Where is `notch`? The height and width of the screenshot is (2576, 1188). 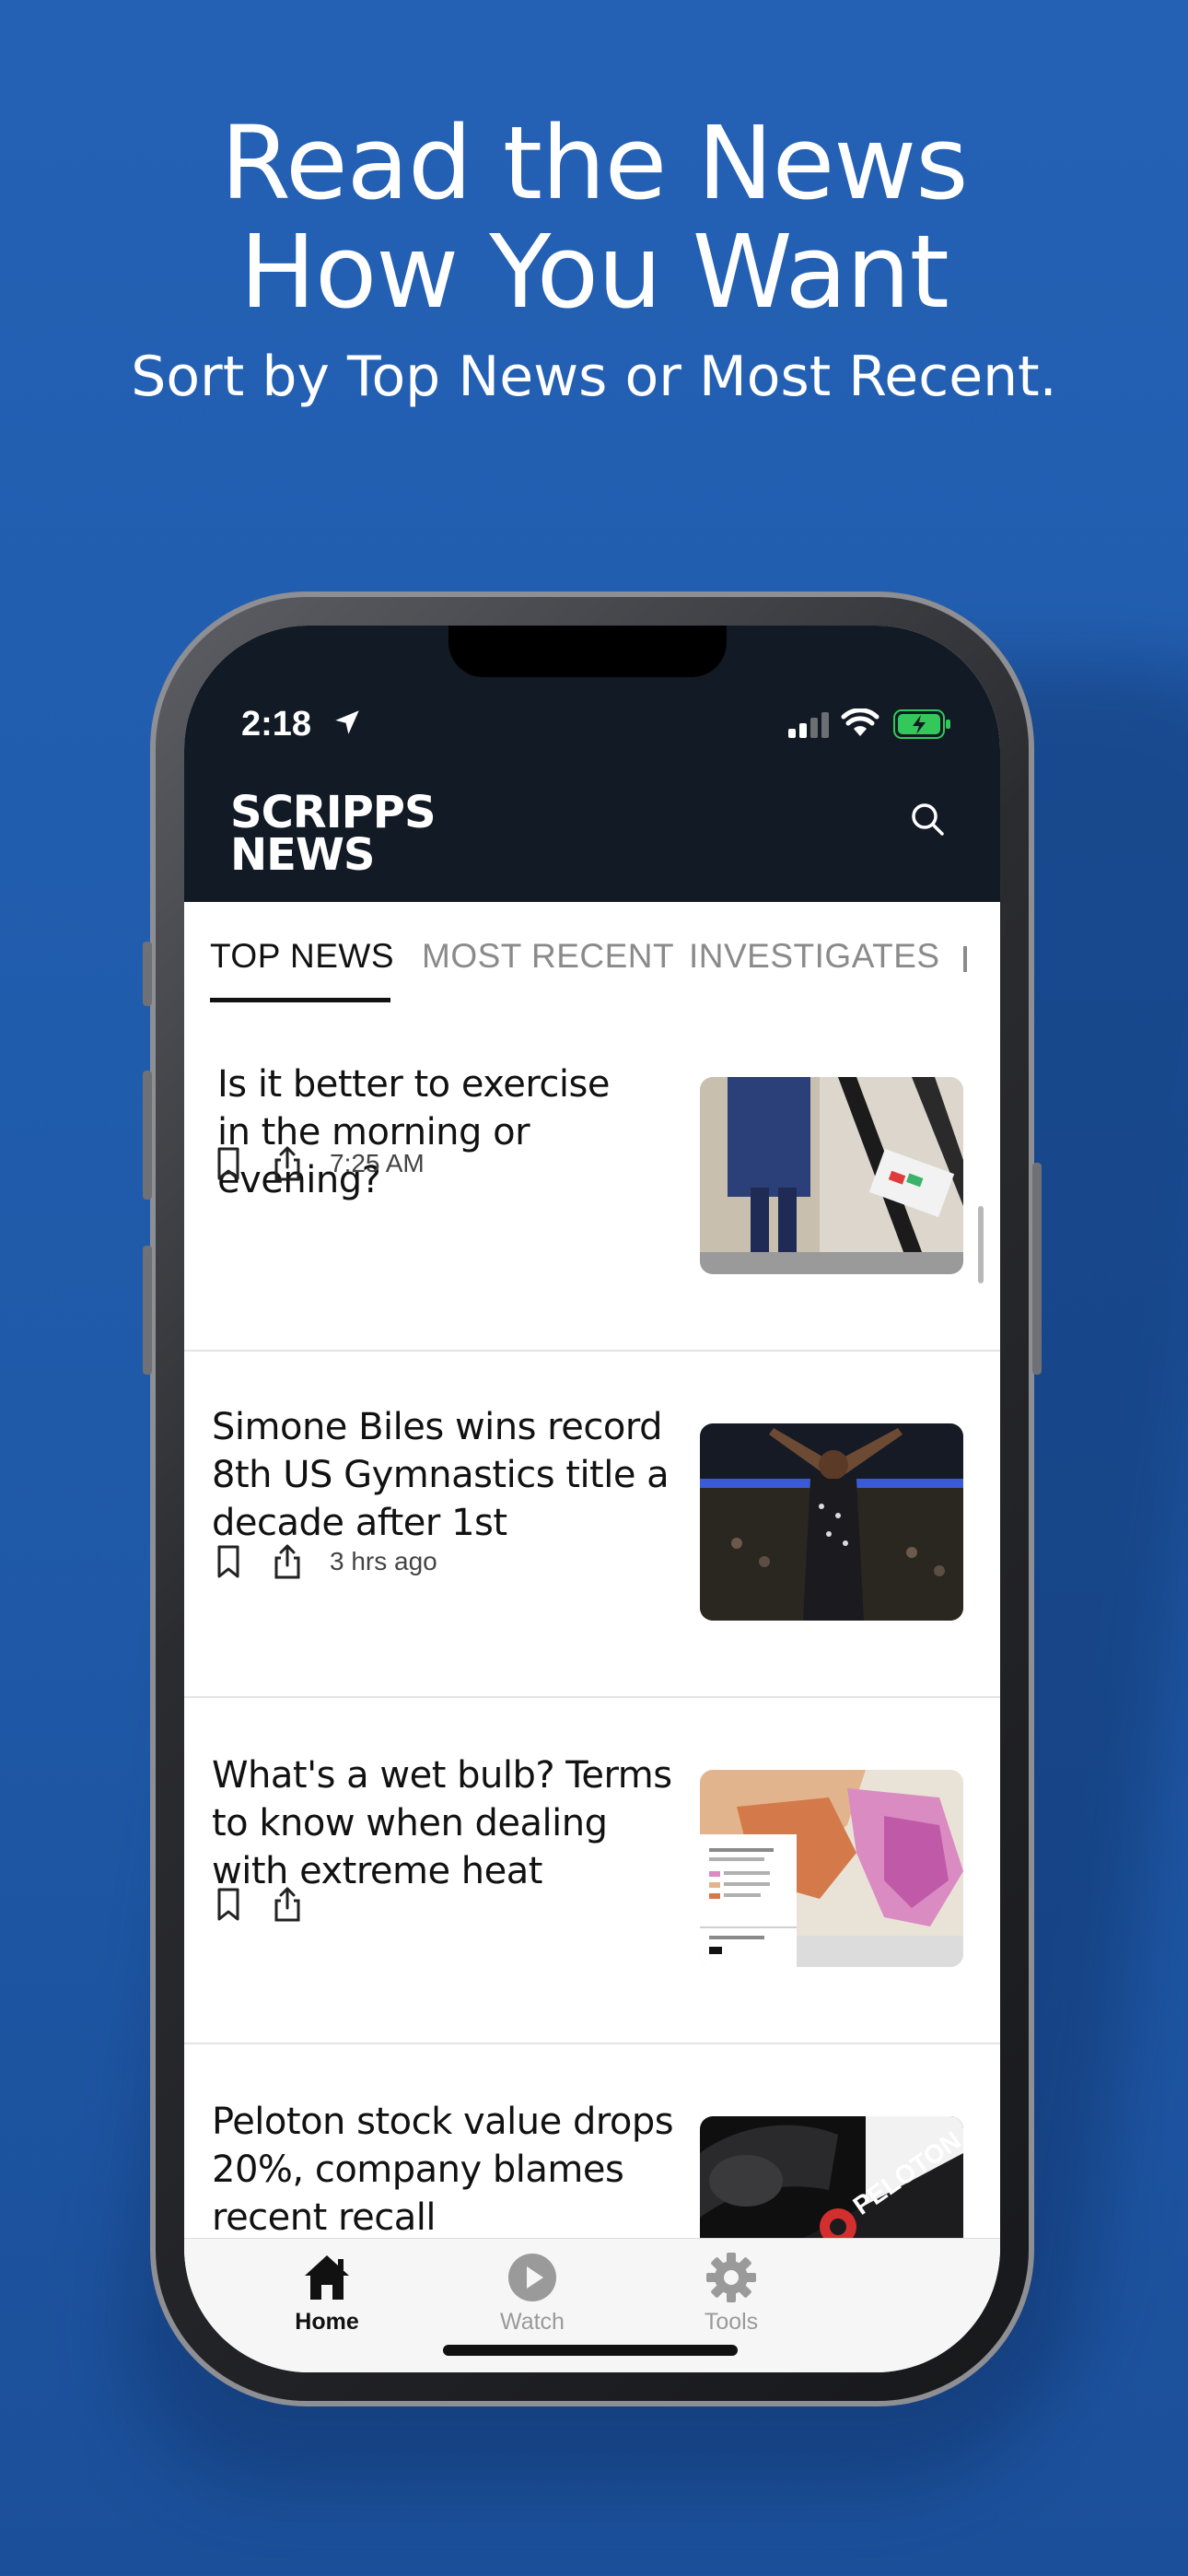
notch is located at coordinates (587, 651).